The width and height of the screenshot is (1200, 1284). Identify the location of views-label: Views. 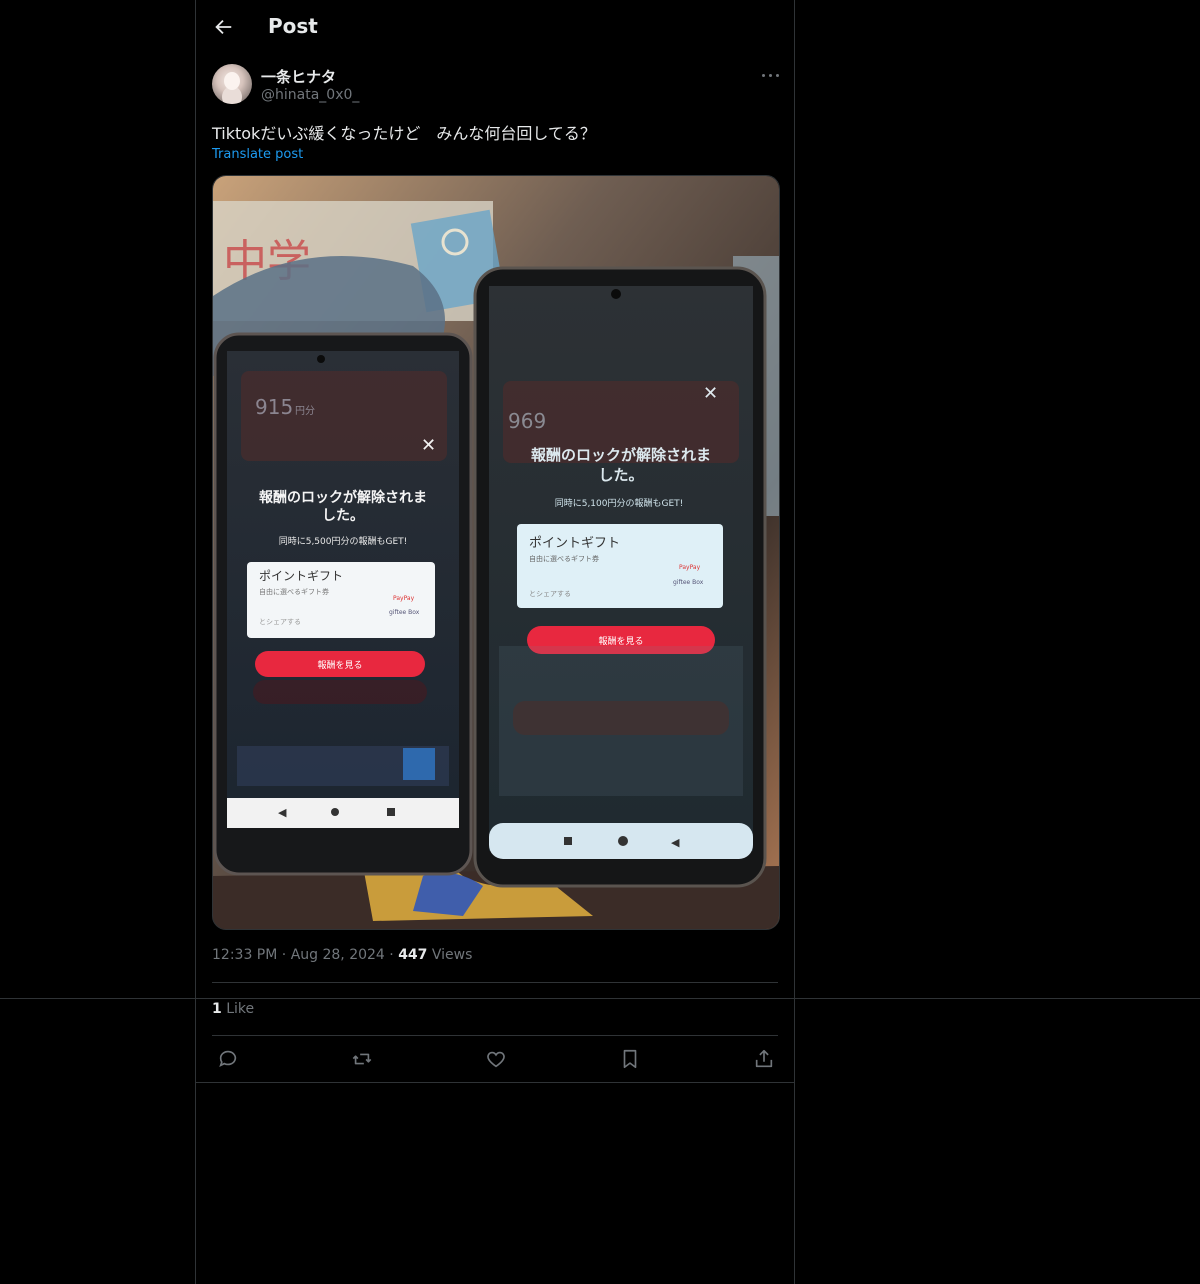
(452, 955).